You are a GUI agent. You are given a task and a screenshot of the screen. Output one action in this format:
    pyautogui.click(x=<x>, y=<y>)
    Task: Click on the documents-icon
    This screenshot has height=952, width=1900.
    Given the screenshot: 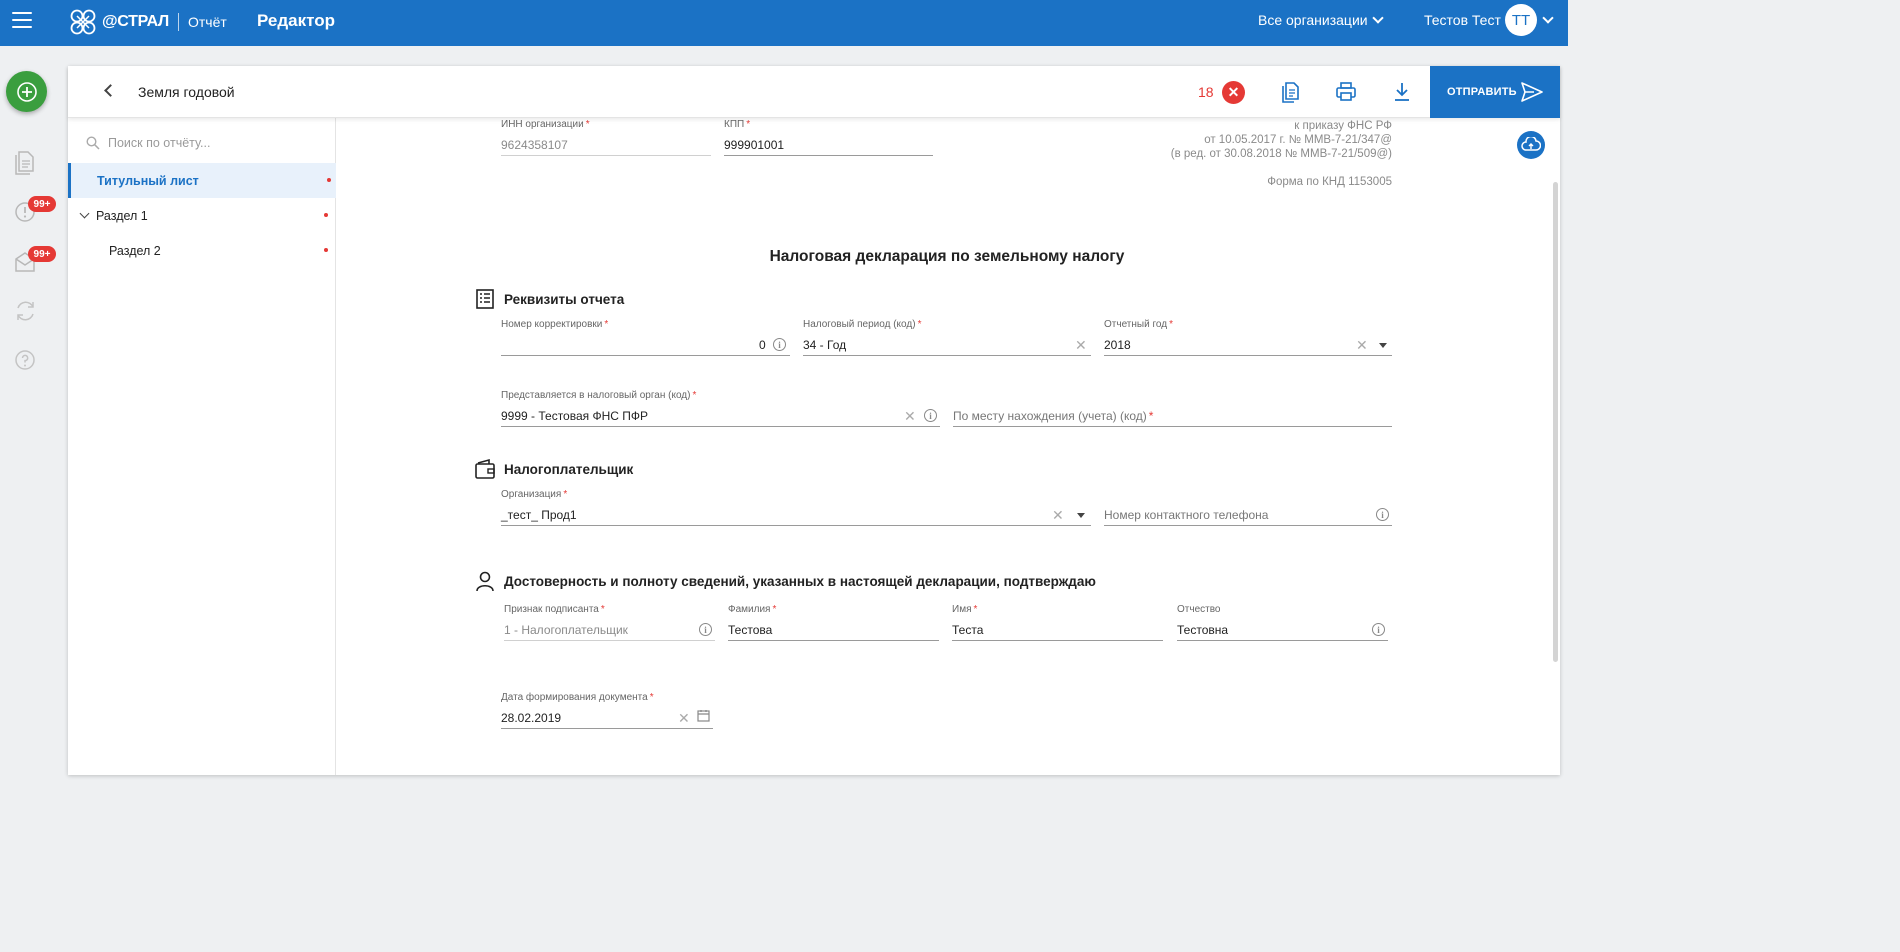 What is the action you would take?
    pyautogui.click(x=26, y=162)
    